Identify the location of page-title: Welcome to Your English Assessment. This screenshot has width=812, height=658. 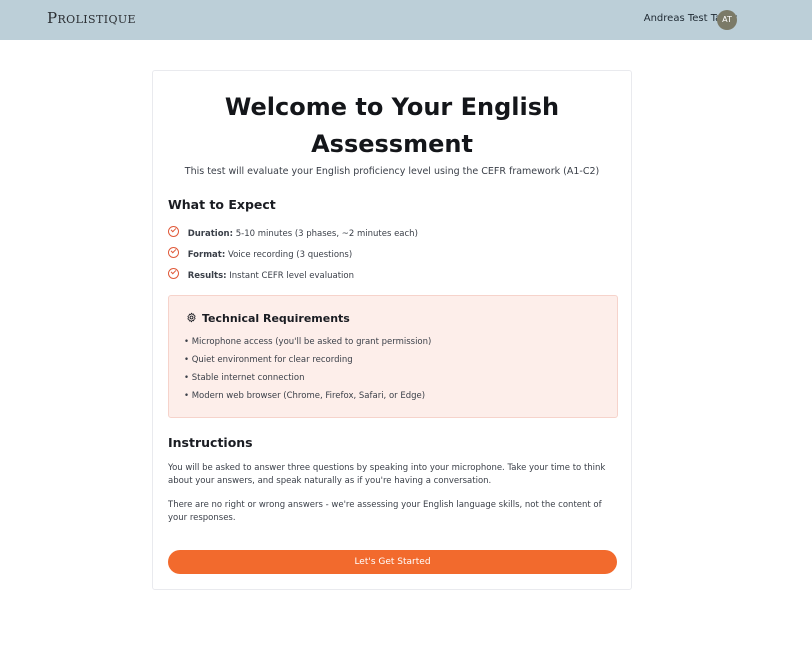
(392, 126).